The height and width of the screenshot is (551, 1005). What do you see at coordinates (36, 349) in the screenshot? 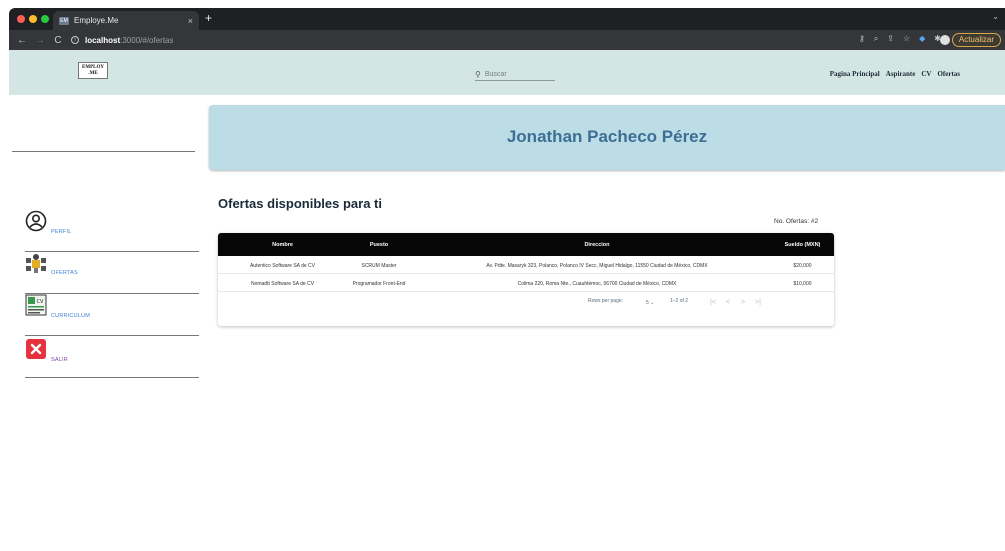
I see `logout-icon` at bounding box center [36, 349].